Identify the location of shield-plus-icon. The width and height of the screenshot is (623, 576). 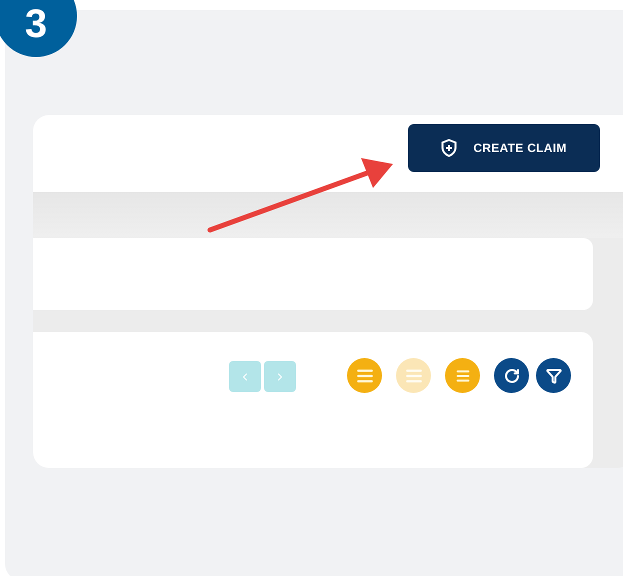
(449, 148).